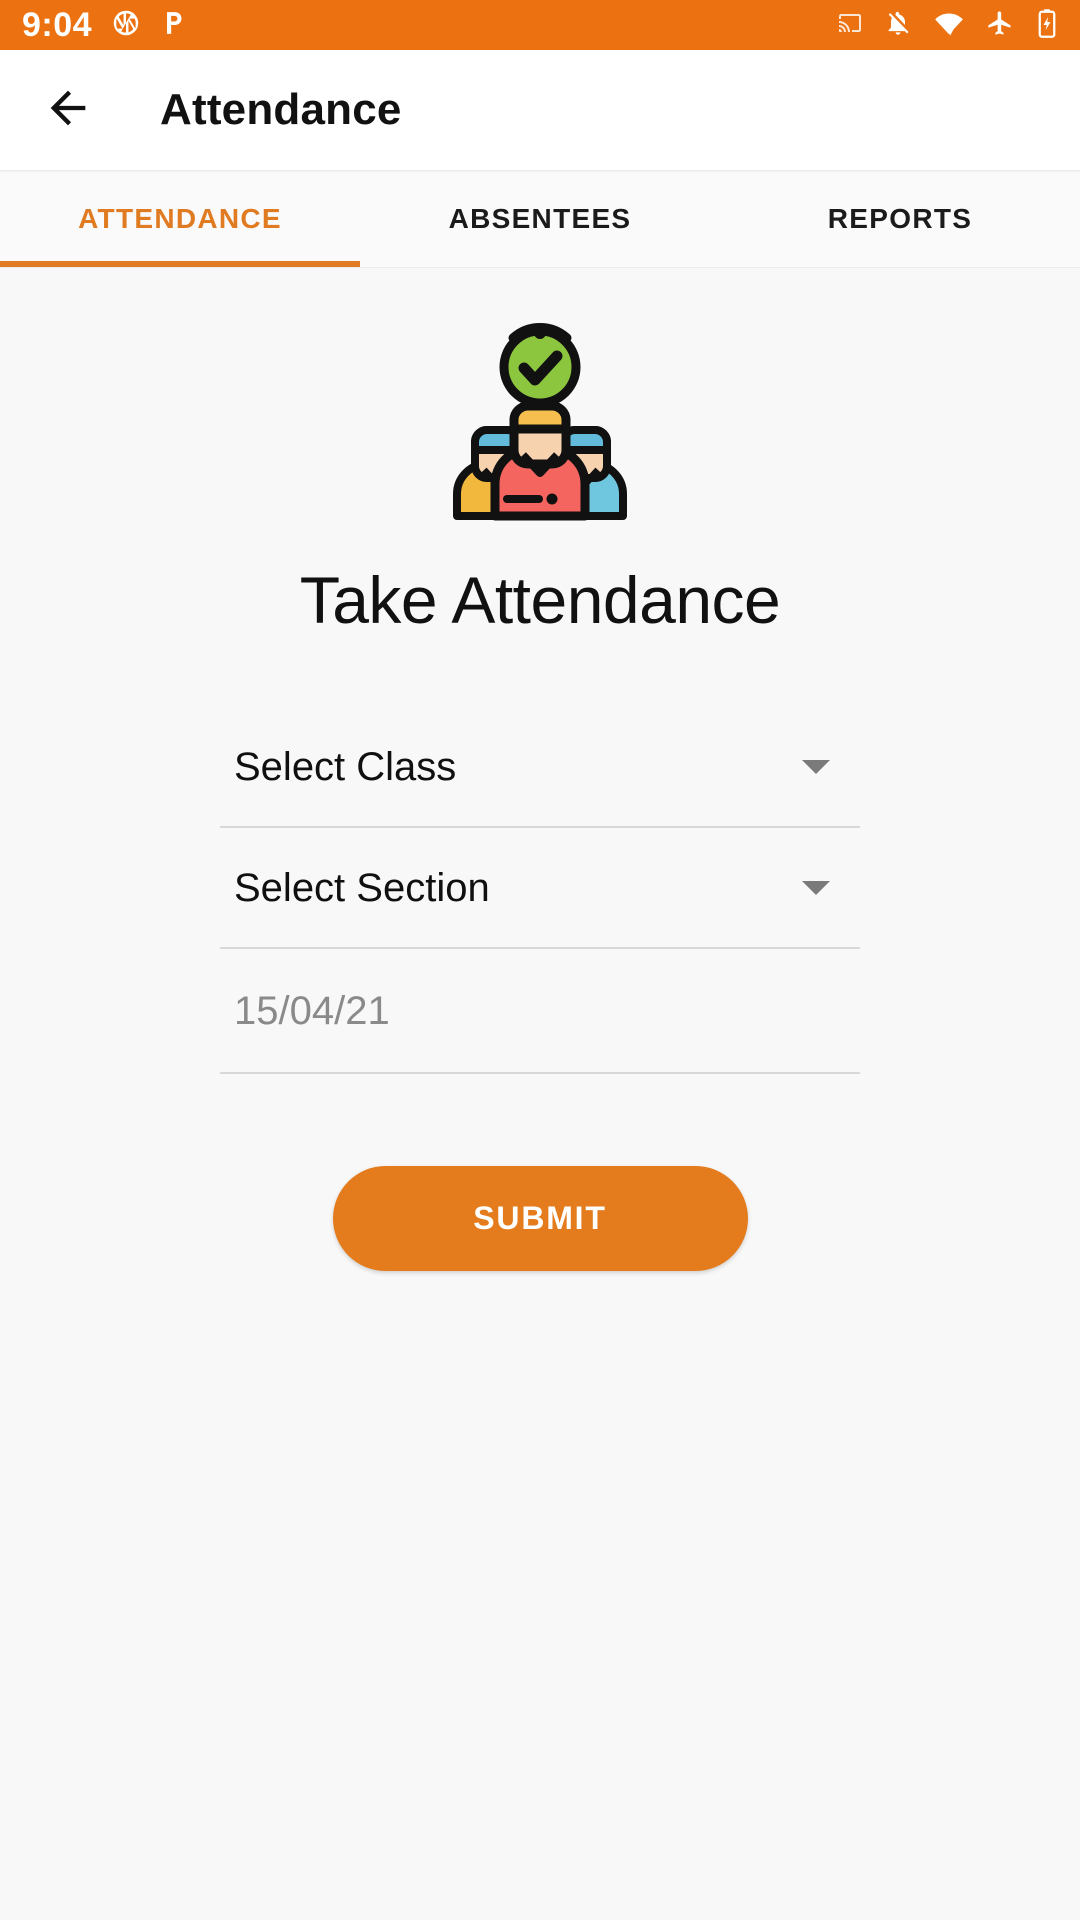  Describe the element at coordinates (898, 25) in the screenshot. I see `notifications-off-icon` at that location.